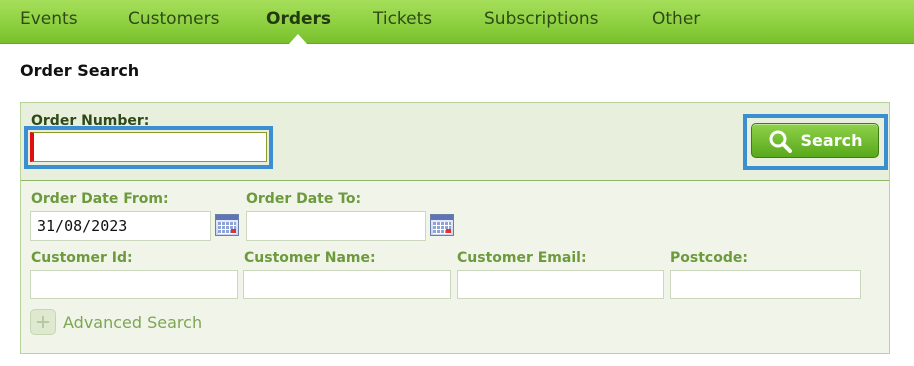 The image size is (914, 366). I want to click on advanced-search-toggle: Advanced Search, so click(116, 322).